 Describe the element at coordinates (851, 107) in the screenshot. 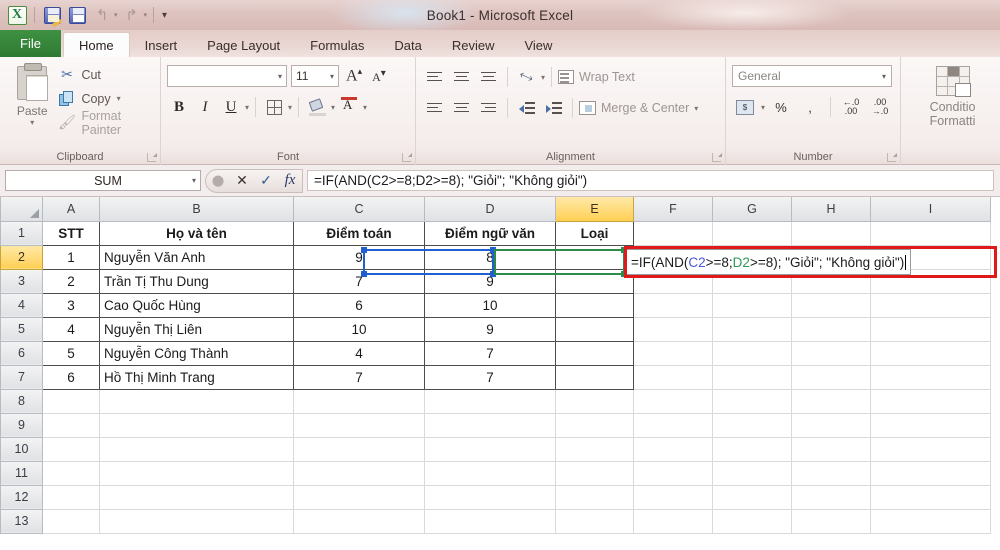

I see `increase-decimal-button: ←.0.00` at that location.